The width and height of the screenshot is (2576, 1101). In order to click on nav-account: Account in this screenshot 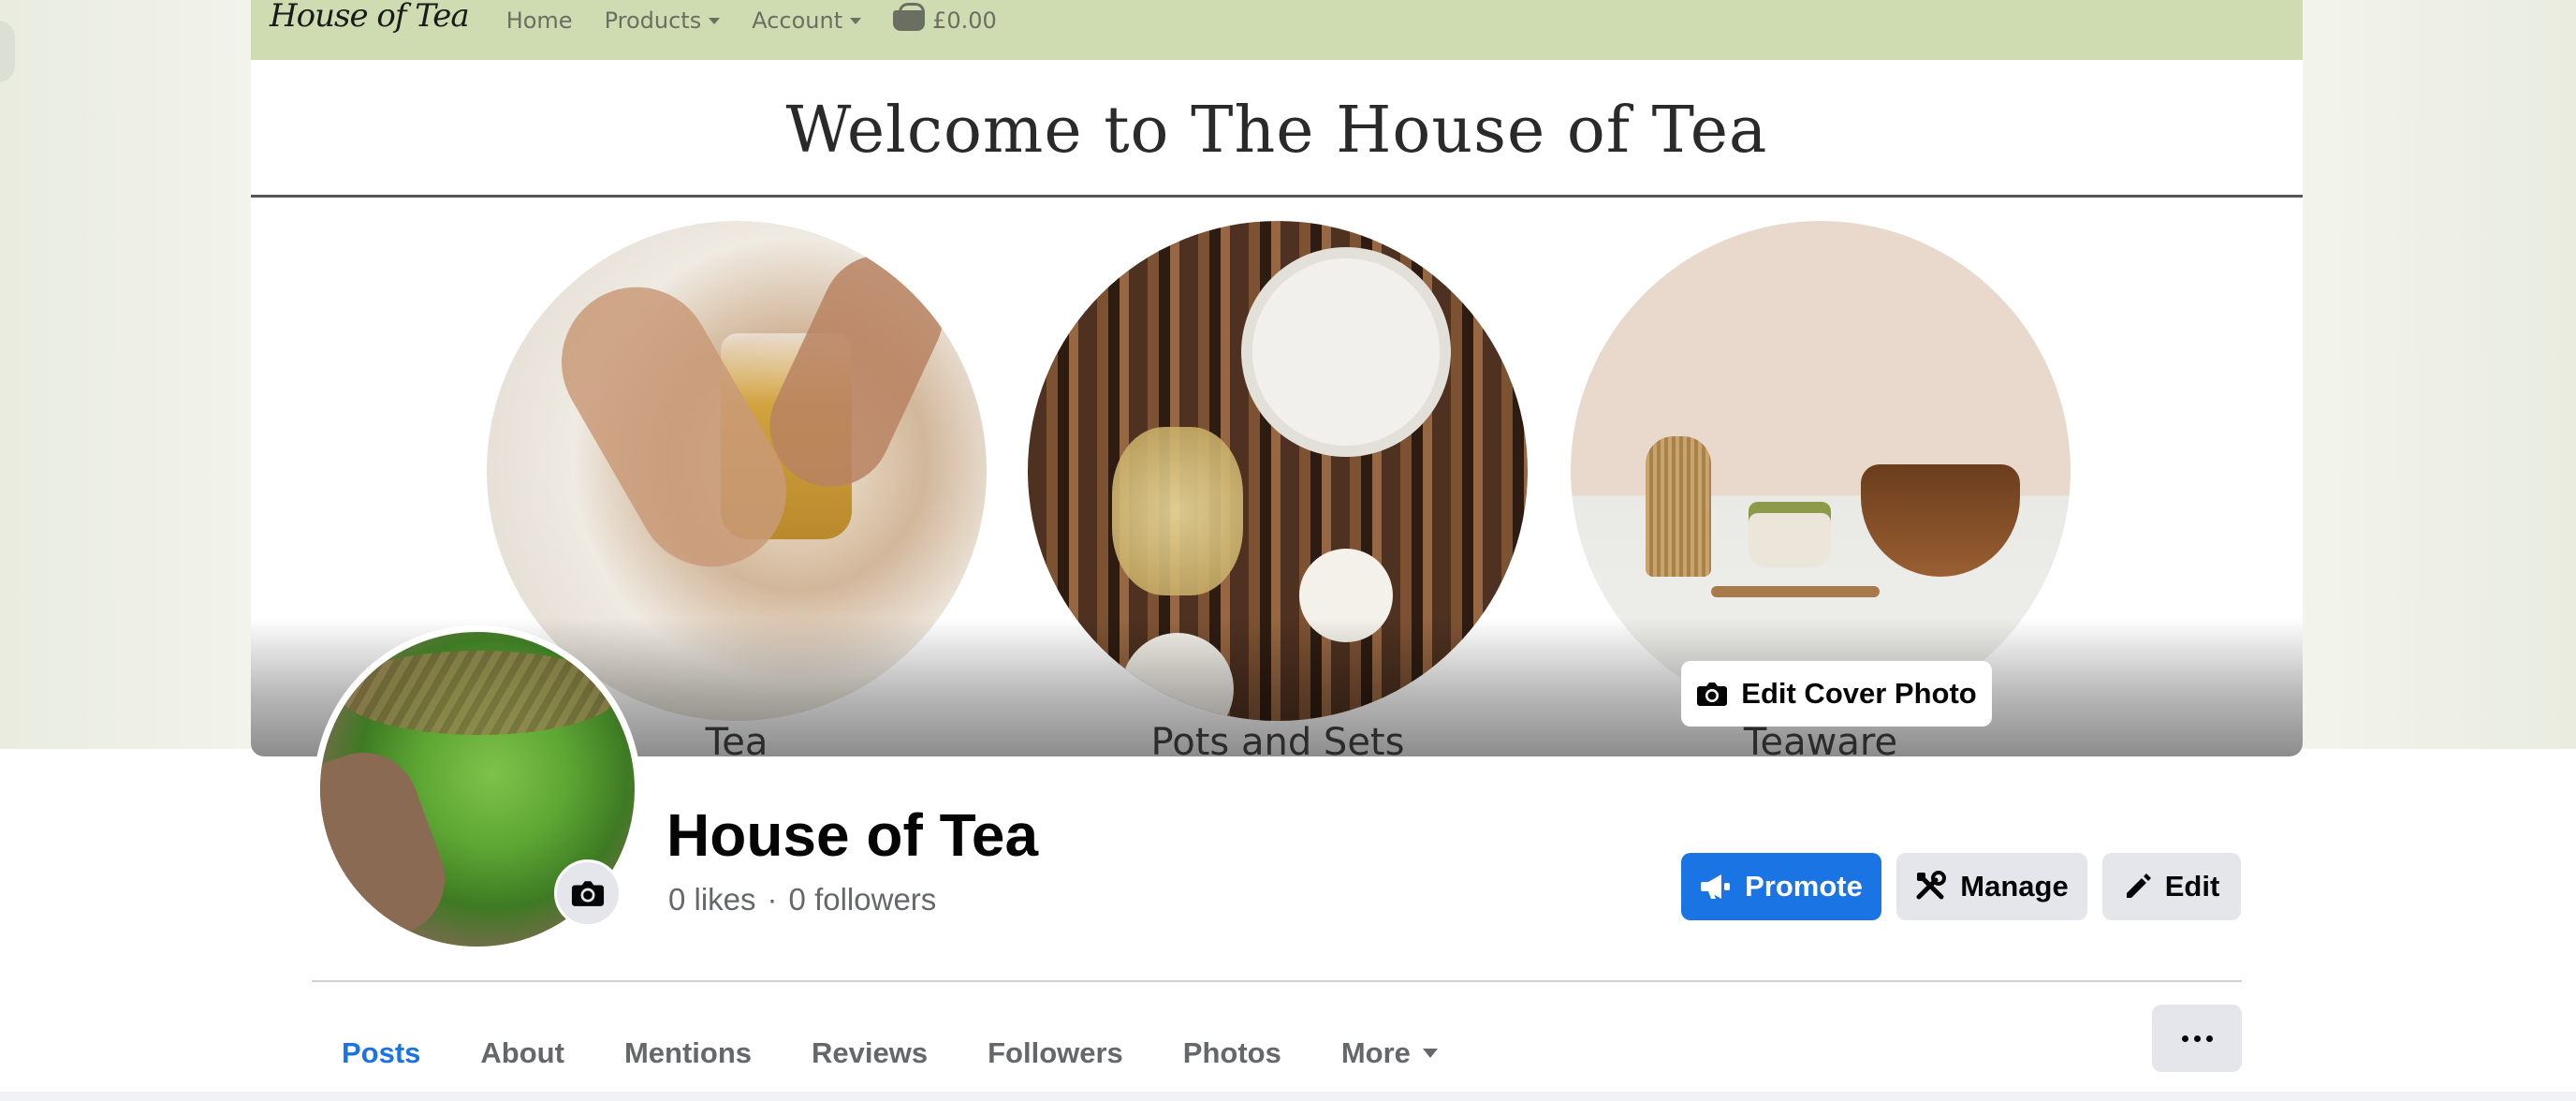, I will do `click(807, 20)`.